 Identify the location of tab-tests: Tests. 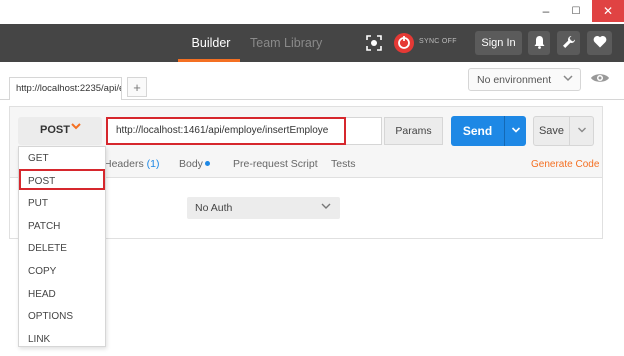
(343, 164).